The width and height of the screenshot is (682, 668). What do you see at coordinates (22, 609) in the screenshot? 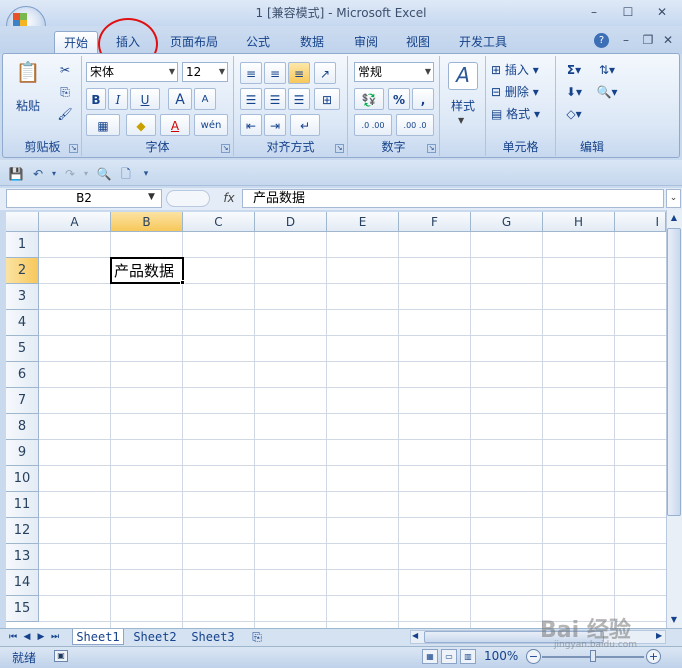
I see `row-header: 15` at bounding box center [22, 609].